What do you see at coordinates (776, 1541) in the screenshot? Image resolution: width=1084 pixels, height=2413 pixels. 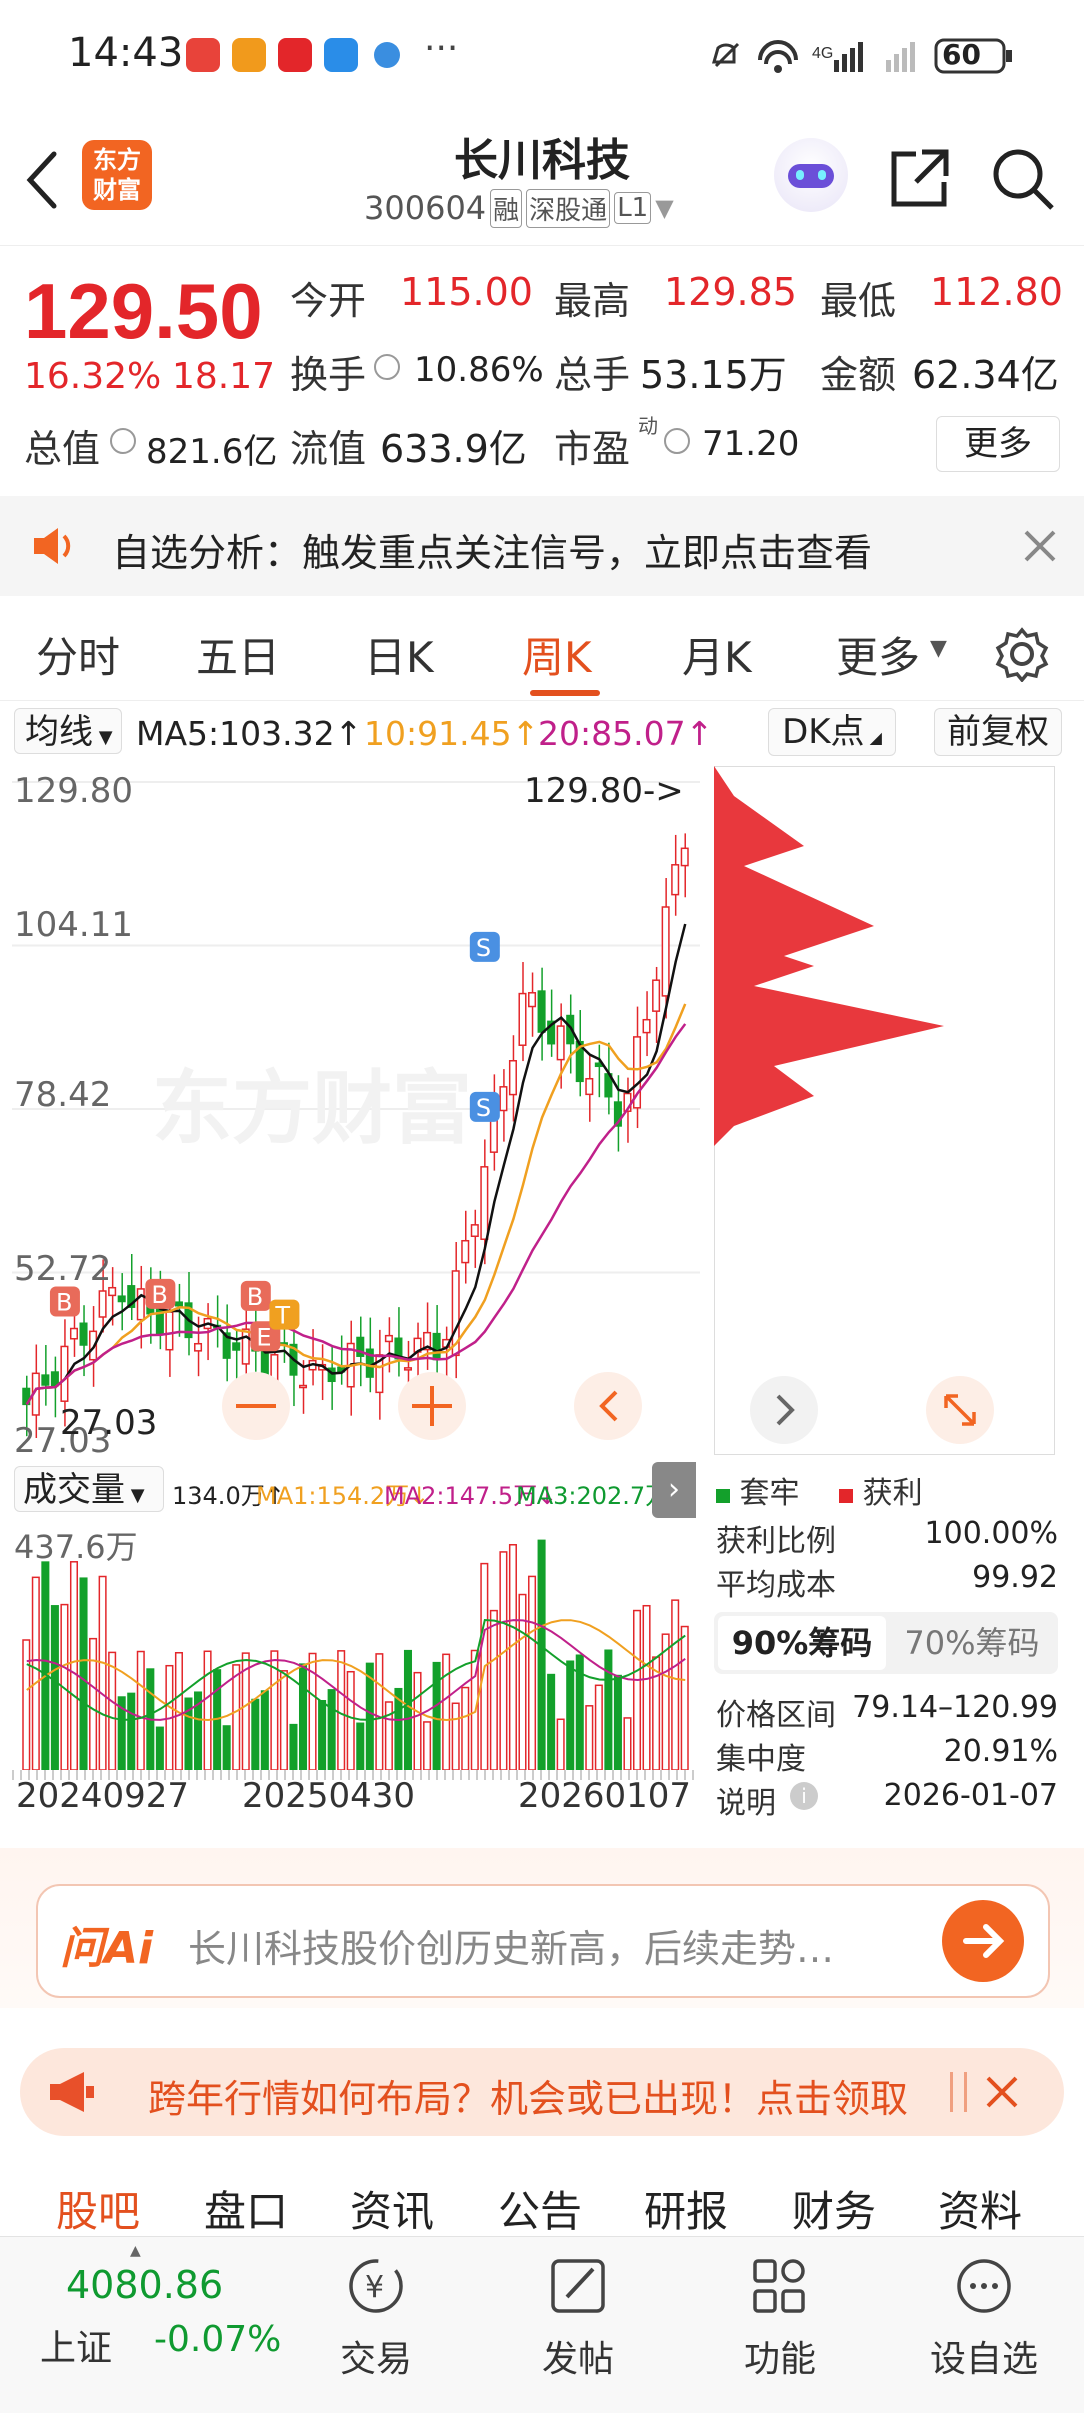 I see `profit-ratio-label: 获利比例` at bounding box center [776, 1541].